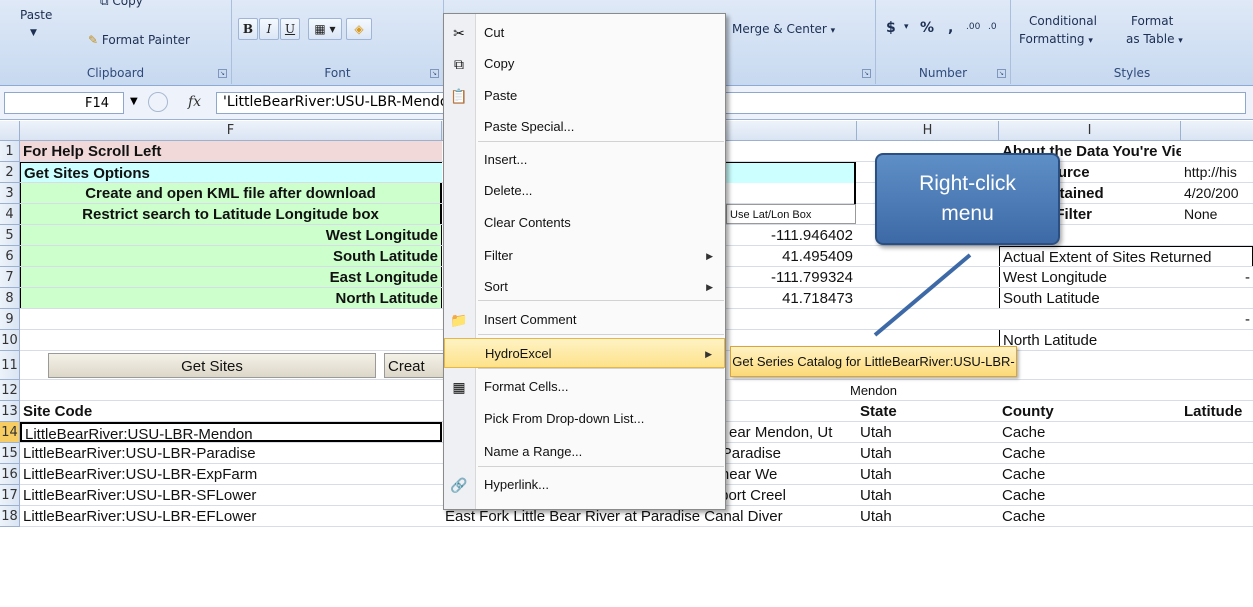 The height and width of the screenshot is (607, 1253). Describe the element at coordinates (33, 33) in the screenshot. I see `paste-dropdown-icon: ▼` at that location.